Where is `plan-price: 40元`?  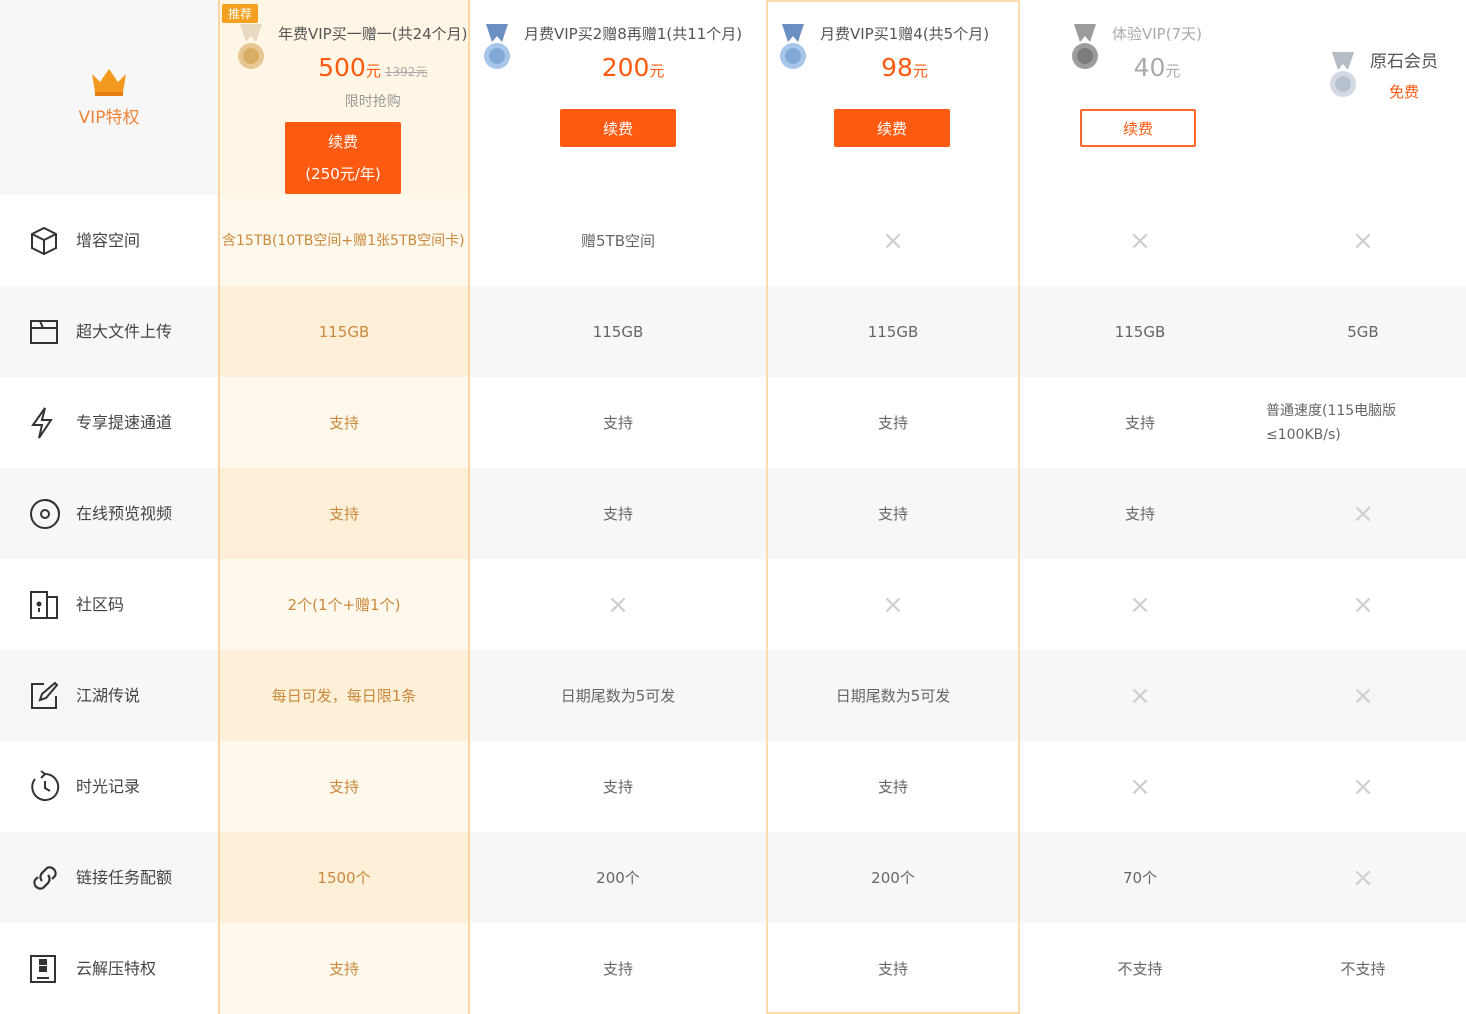 plan-price: 40元 is located at coordinates (1157, 67).